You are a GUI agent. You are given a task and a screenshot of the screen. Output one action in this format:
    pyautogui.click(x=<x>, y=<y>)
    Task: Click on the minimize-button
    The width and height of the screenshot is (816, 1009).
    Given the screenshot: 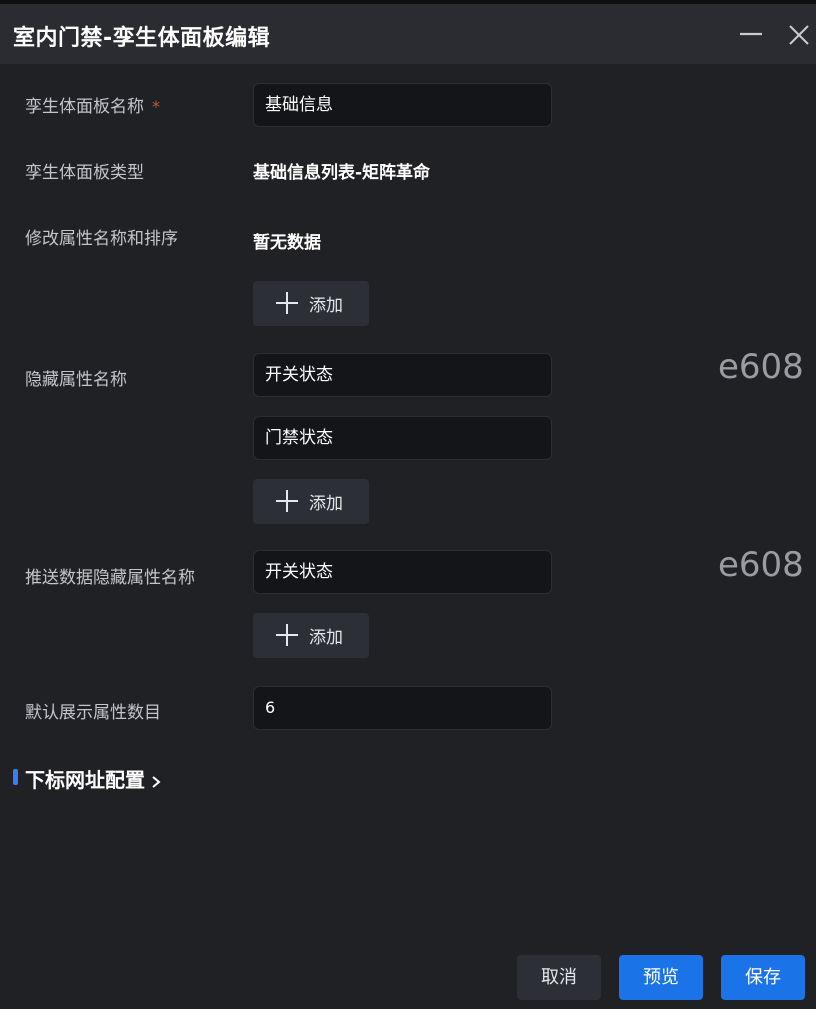 What is the action you would take?
    pyautogui.click(x=751, y=35)
    